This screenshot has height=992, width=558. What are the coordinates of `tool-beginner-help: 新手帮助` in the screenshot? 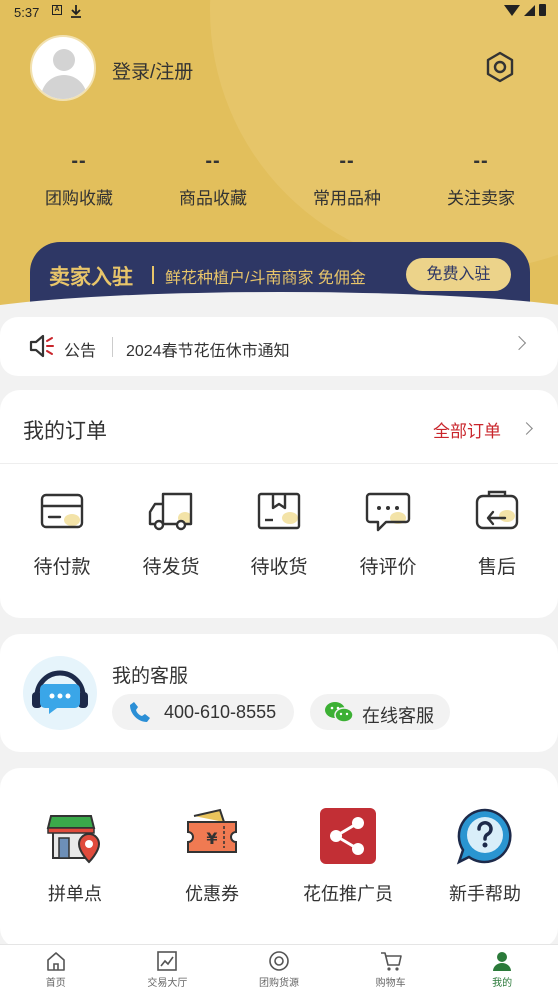 It's located at (485, 856).